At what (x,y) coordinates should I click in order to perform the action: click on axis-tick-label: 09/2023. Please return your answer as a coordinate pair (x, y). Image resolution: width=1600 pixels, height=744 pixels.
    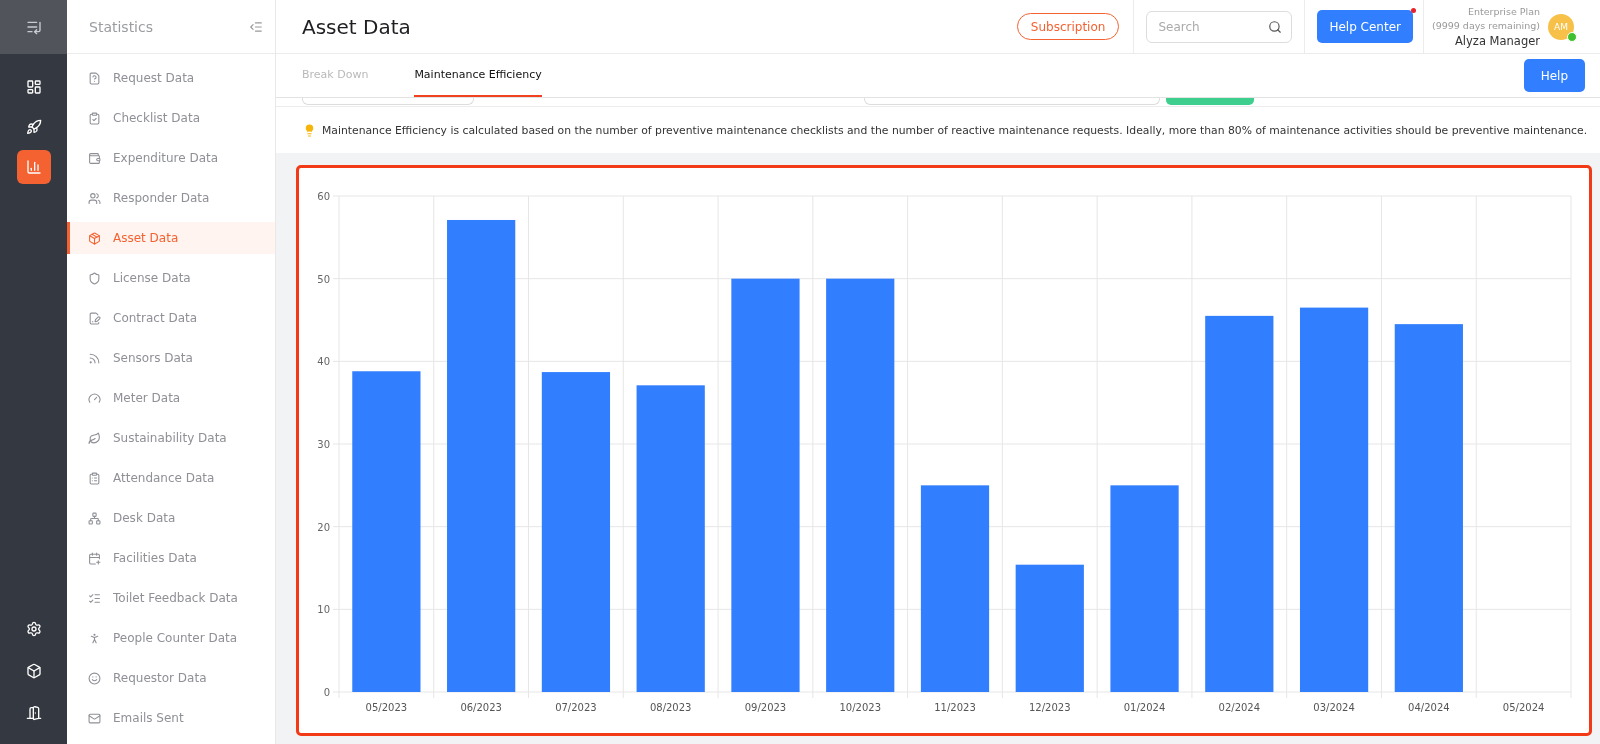
    Looking at the image, I should click on (765, 707).